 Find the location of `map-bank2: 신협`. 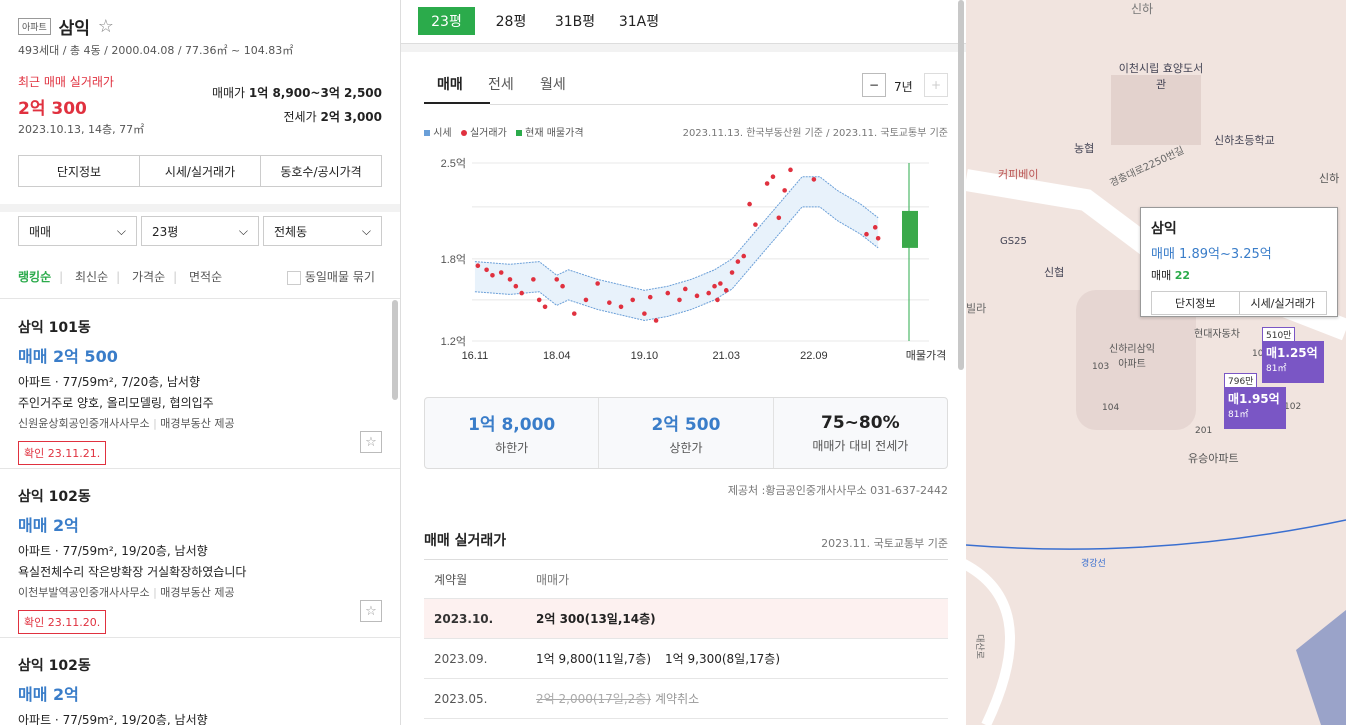

map-bank2: 신협 is located at coordinates (1054, 272).